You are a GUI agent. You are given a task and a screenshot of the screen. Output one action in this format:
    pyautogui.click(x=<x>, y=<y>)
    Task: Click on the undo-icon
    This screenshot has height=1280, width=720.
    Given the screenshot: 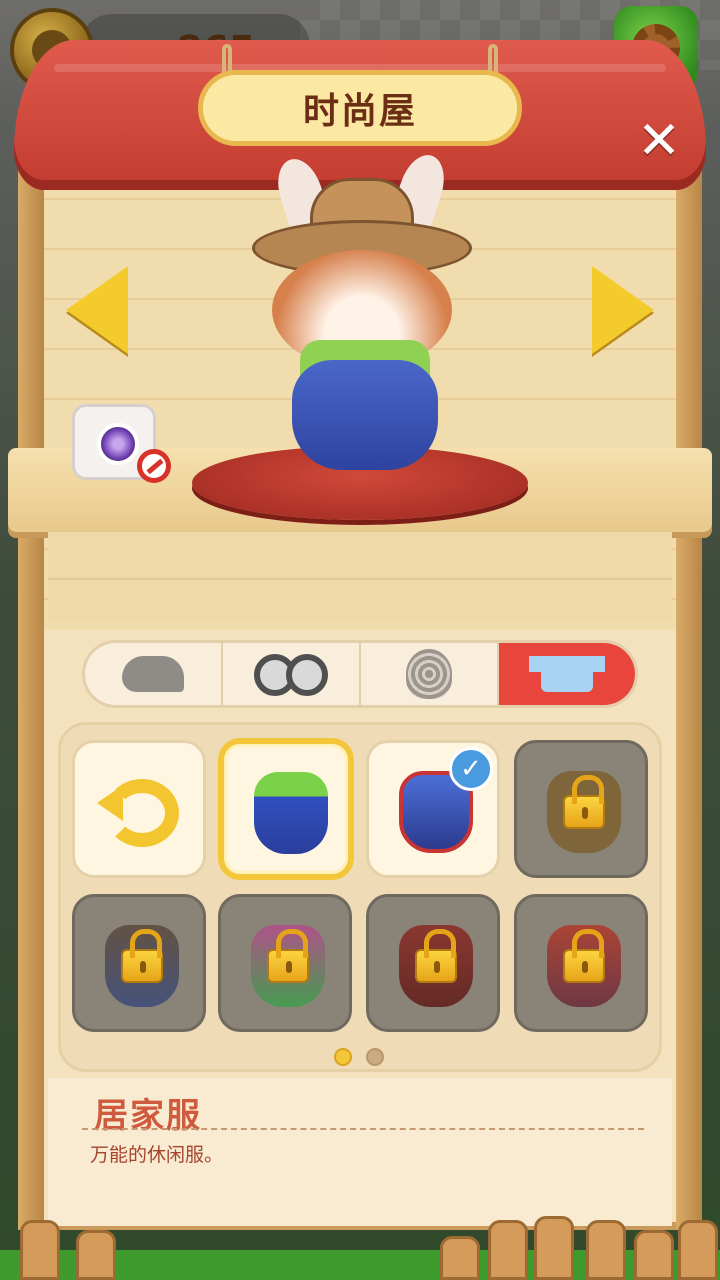 What is the action you would take?
    pyautogui.click(x=138, y=813)
    